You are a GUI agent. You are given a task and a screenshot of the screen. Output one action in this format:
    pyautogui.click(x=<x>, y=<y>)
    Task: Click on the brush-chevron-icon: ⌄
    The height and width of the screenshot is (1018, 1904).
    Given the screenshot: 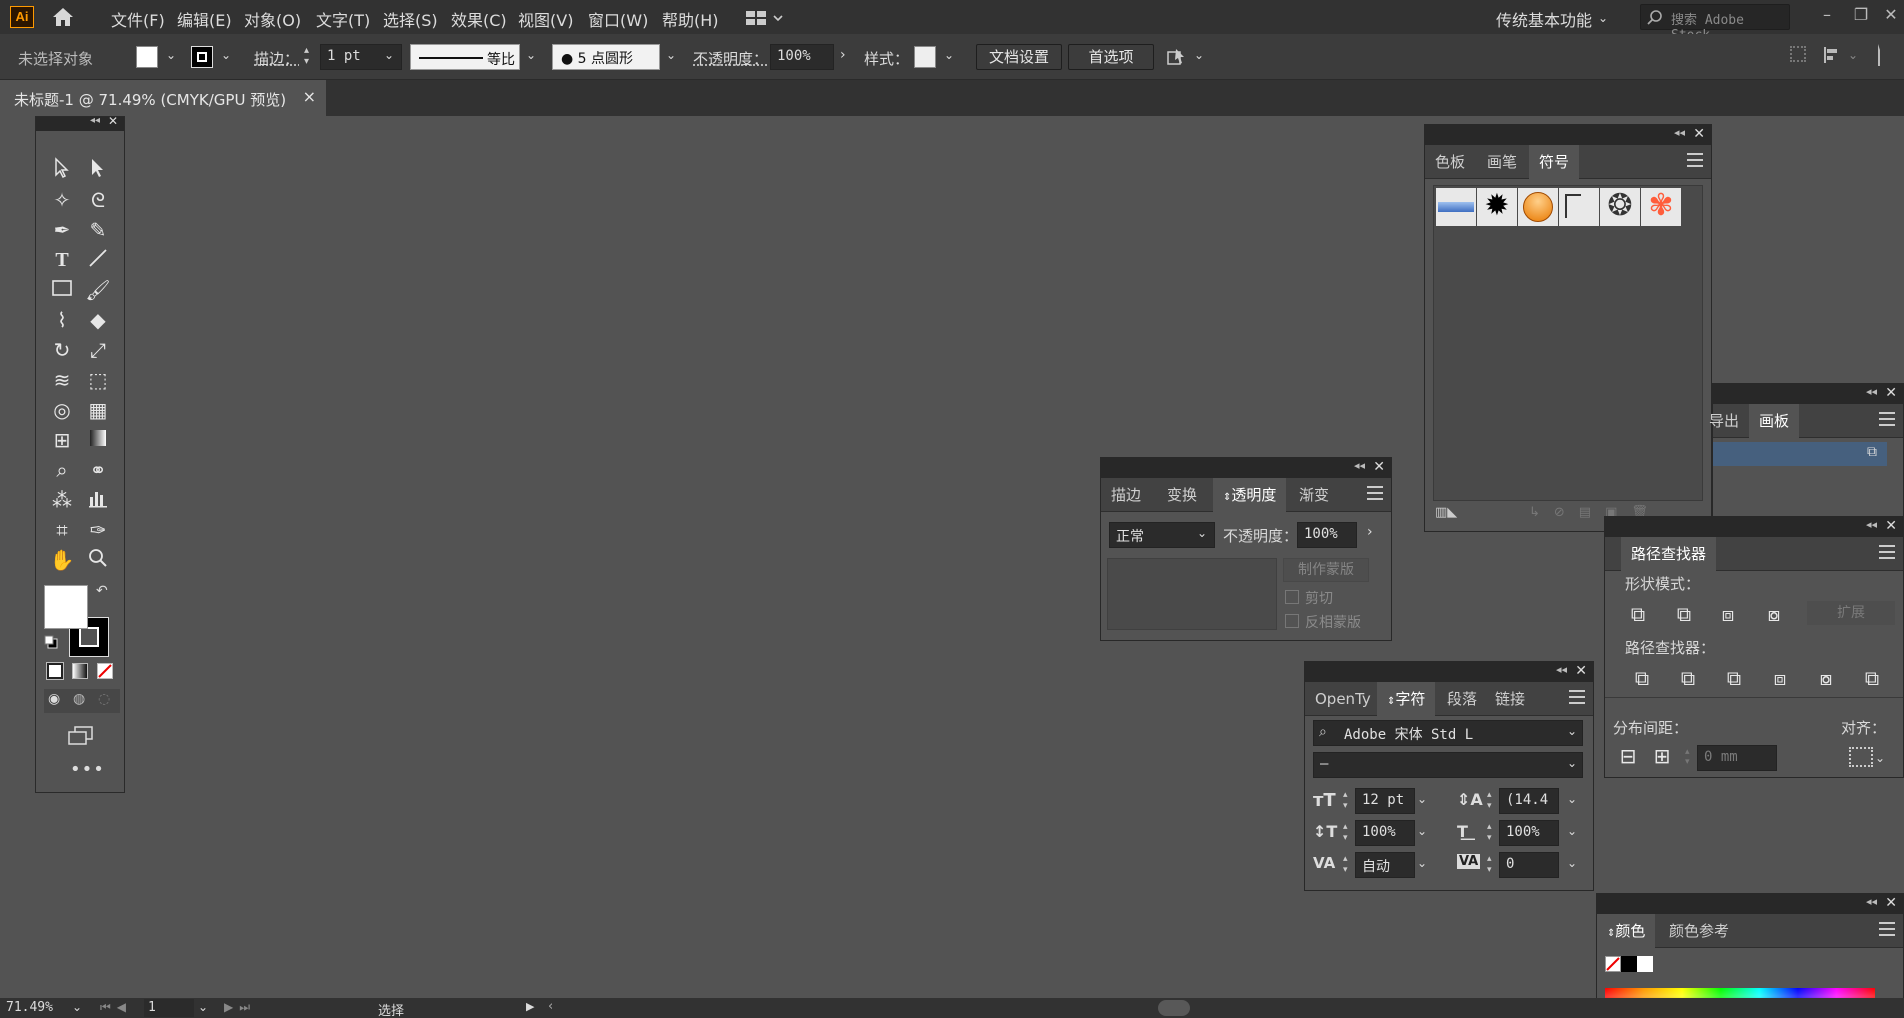 What is the action you would take?
    pyautogui.click(x=671, y=55)
    